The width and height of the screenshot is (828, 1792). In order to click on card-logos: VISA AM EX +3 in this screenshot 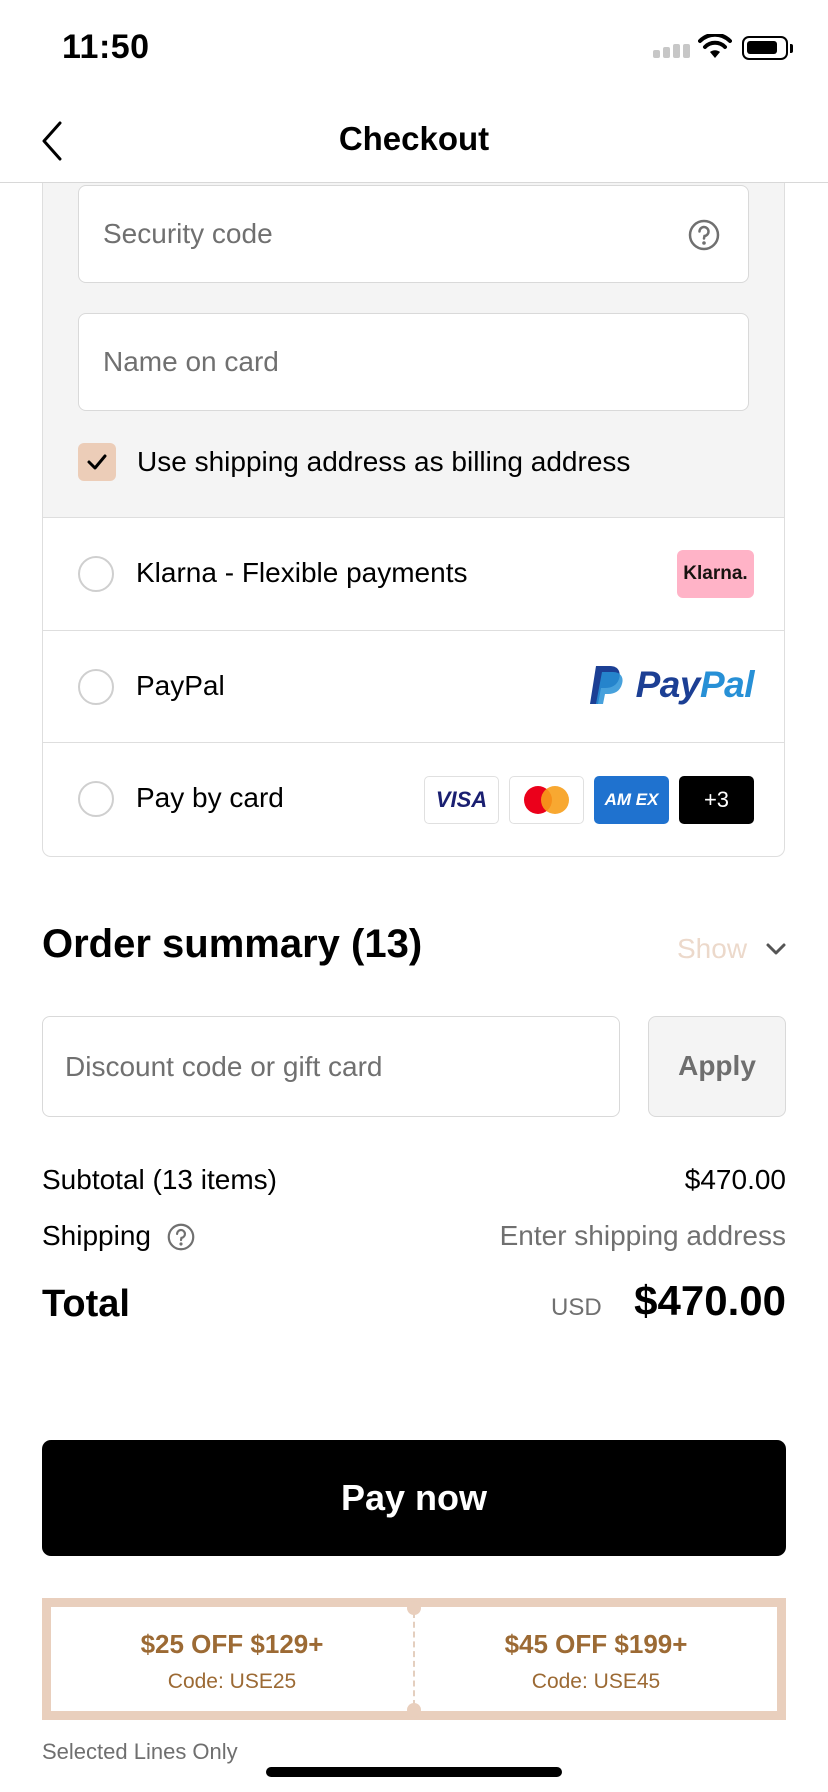, I will do `click(589, 800)`.